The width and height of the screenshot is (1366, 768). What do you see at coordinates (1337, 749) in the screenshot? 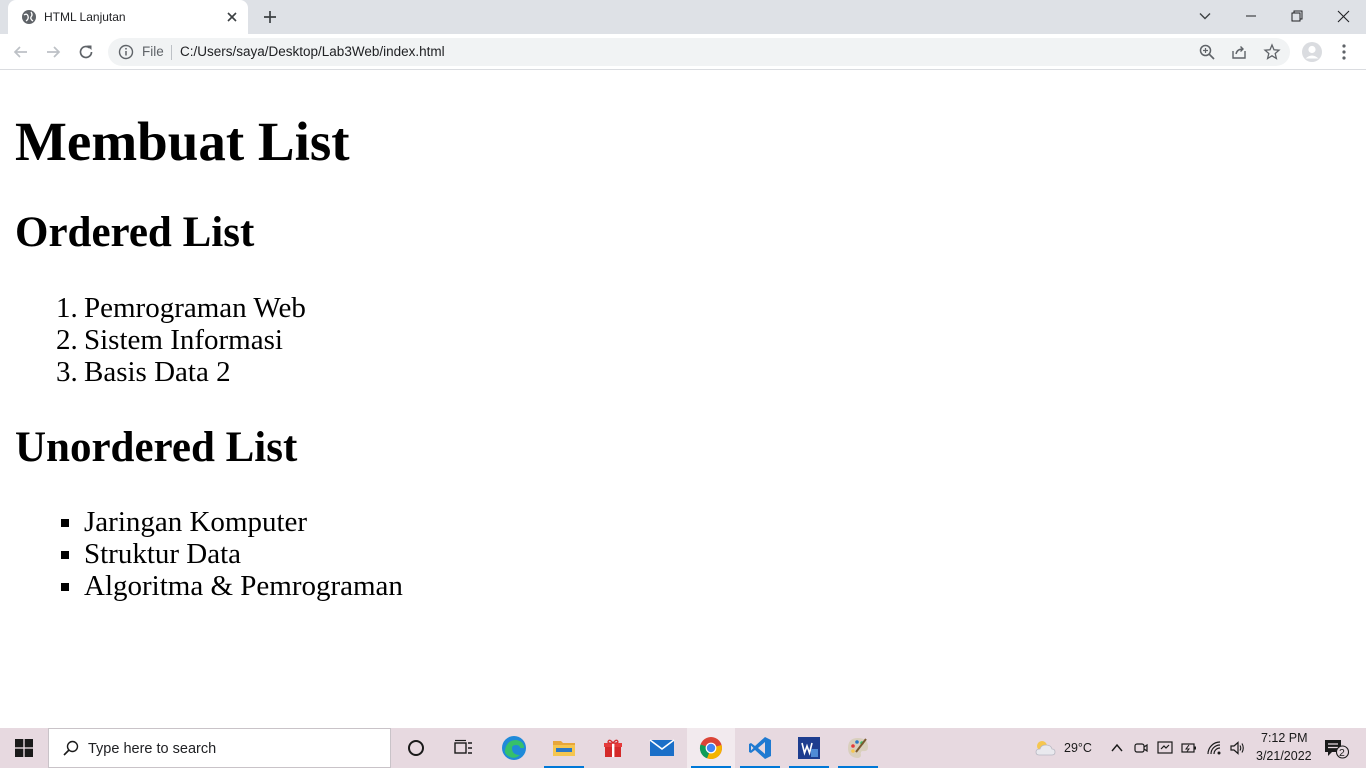
I see `notification-center-icon` at bounding box center [1337, 749].